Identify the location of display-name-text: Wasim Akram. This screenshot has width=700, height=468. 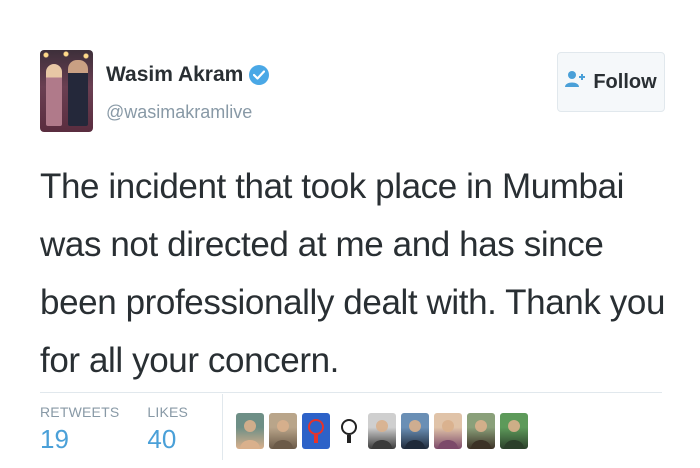
(174, 75).